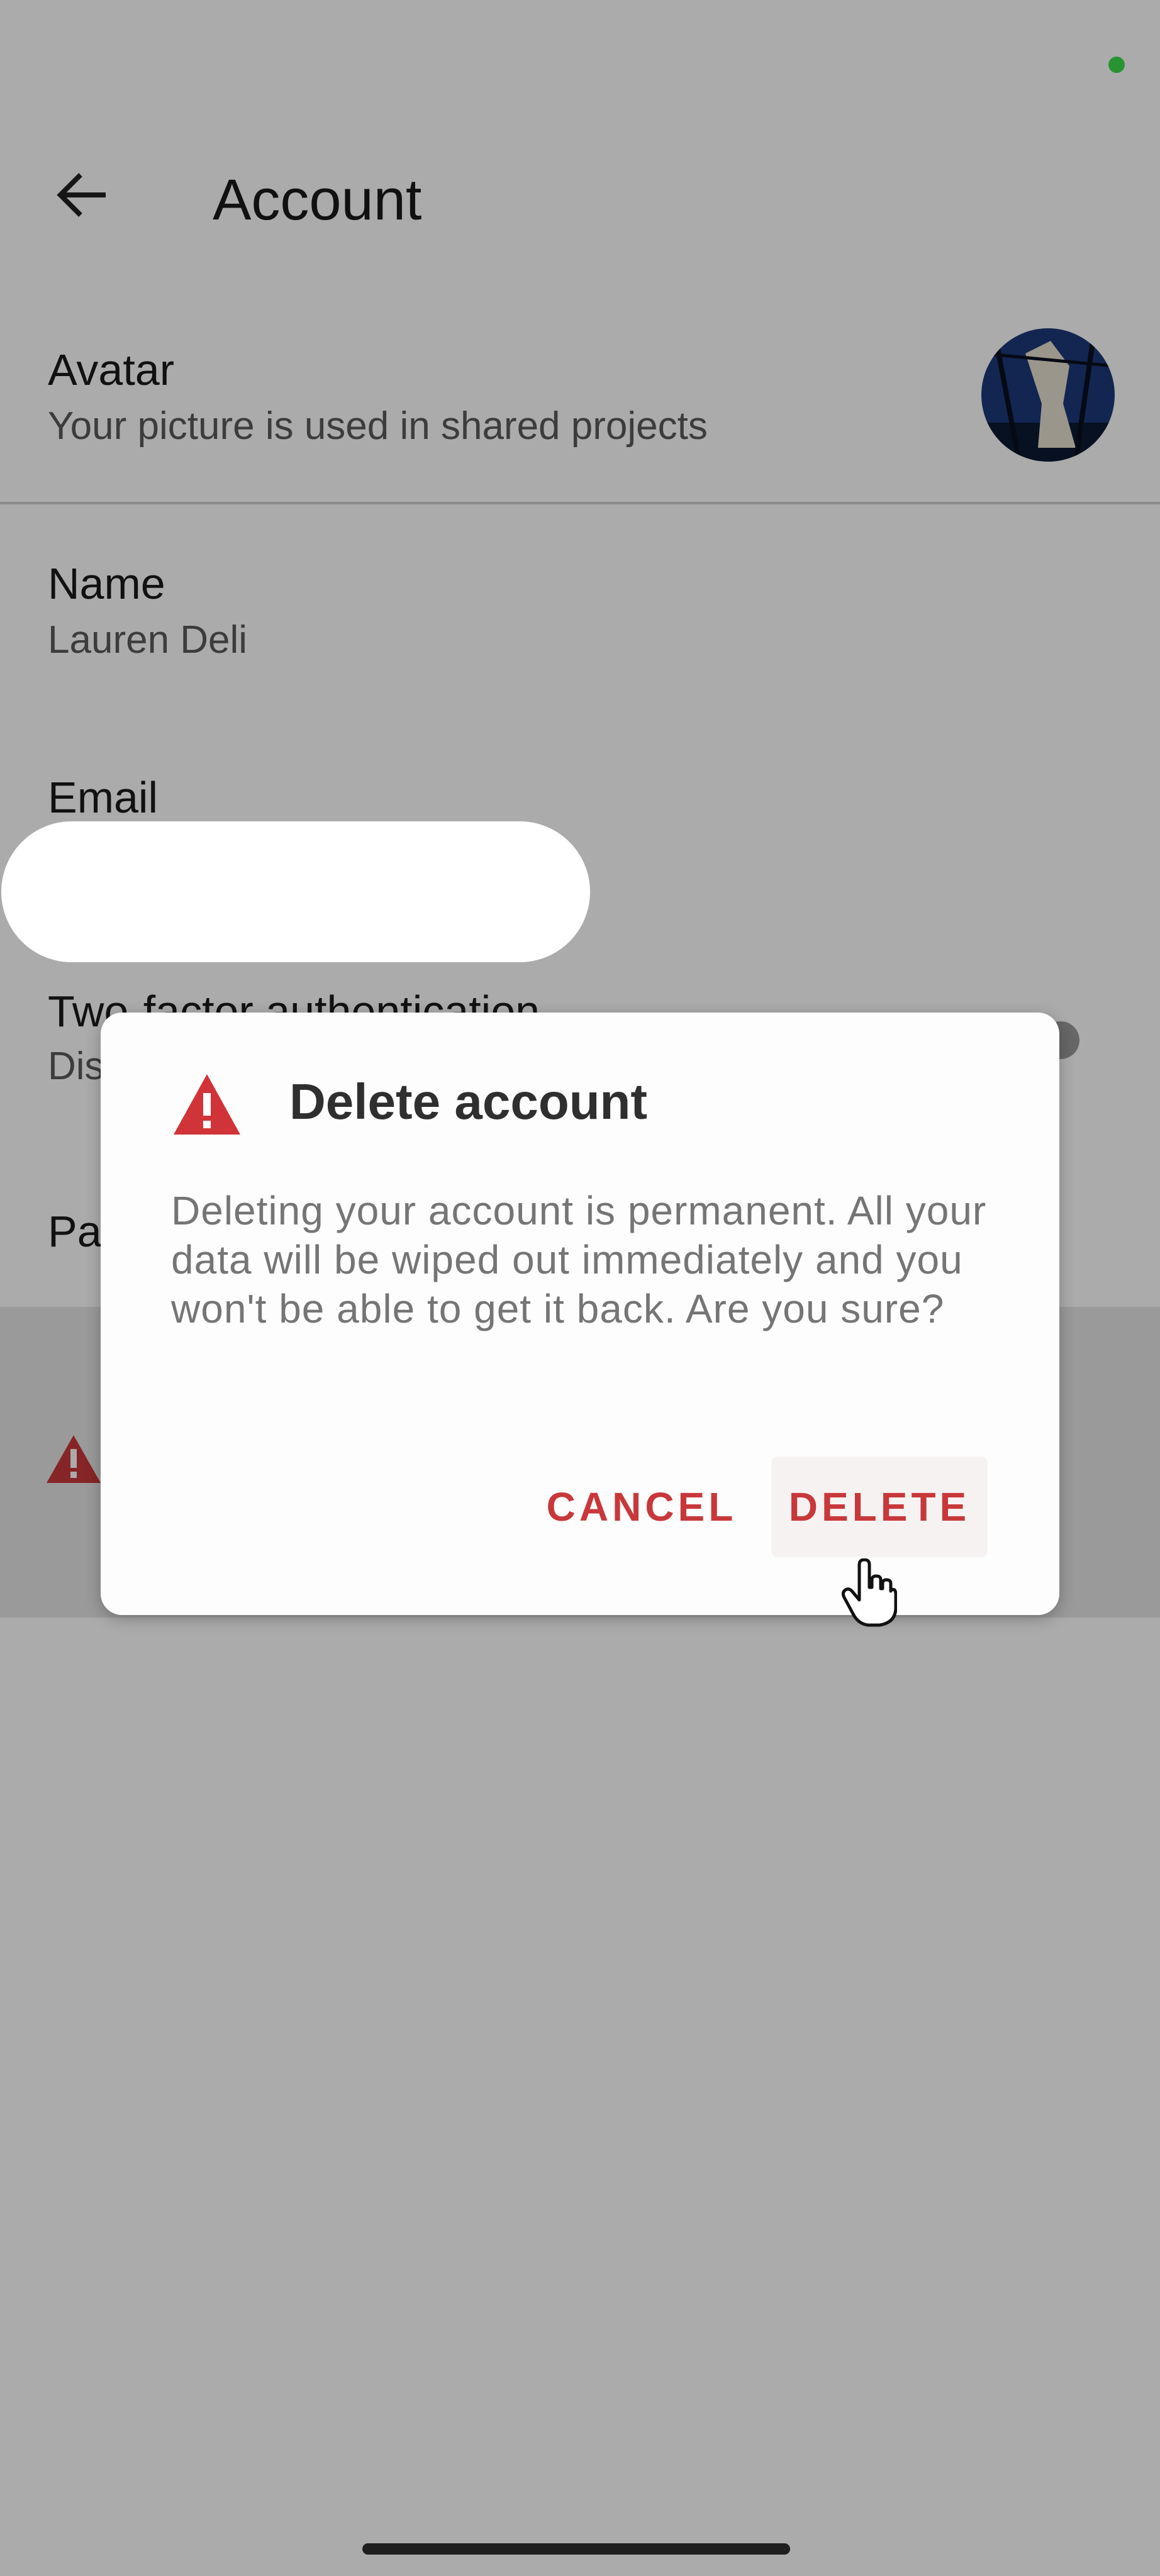 This screenshot has width=1160, height=2576. What do you see at coordinates (207, 1104) in the screenshot?
I see `warning-triangle-icon` at bounding box center [207, 1104].